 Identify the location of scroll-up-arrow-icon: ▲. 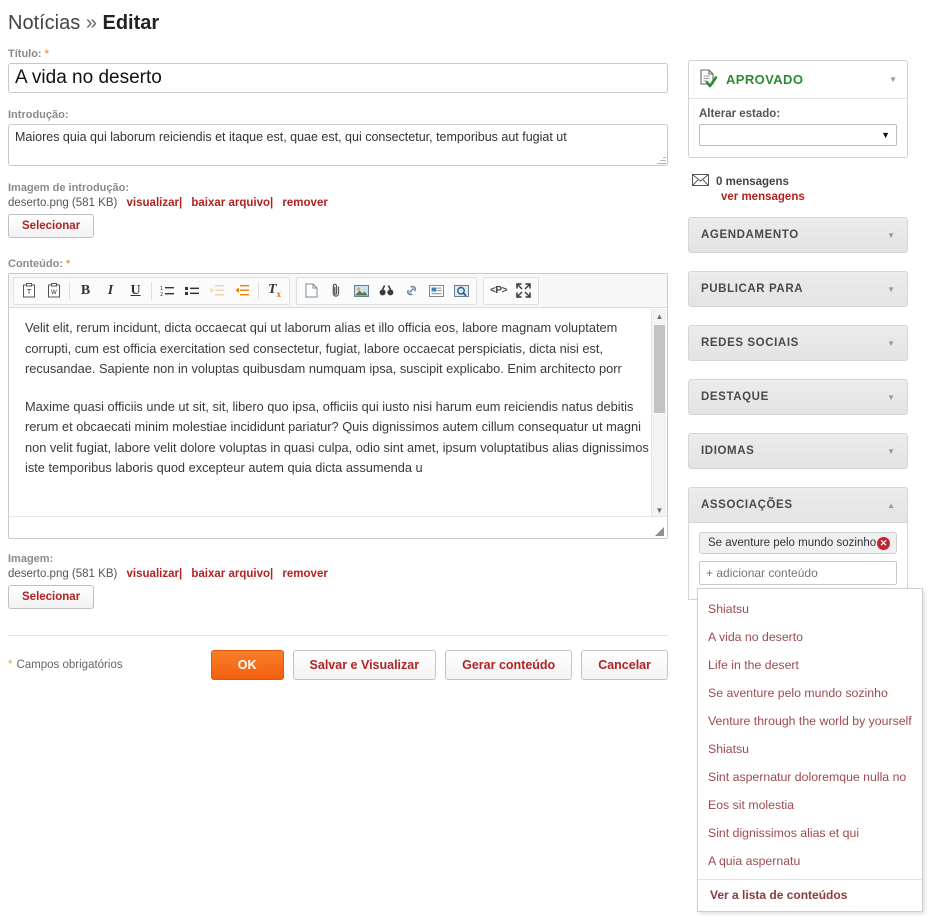
(659, 316).